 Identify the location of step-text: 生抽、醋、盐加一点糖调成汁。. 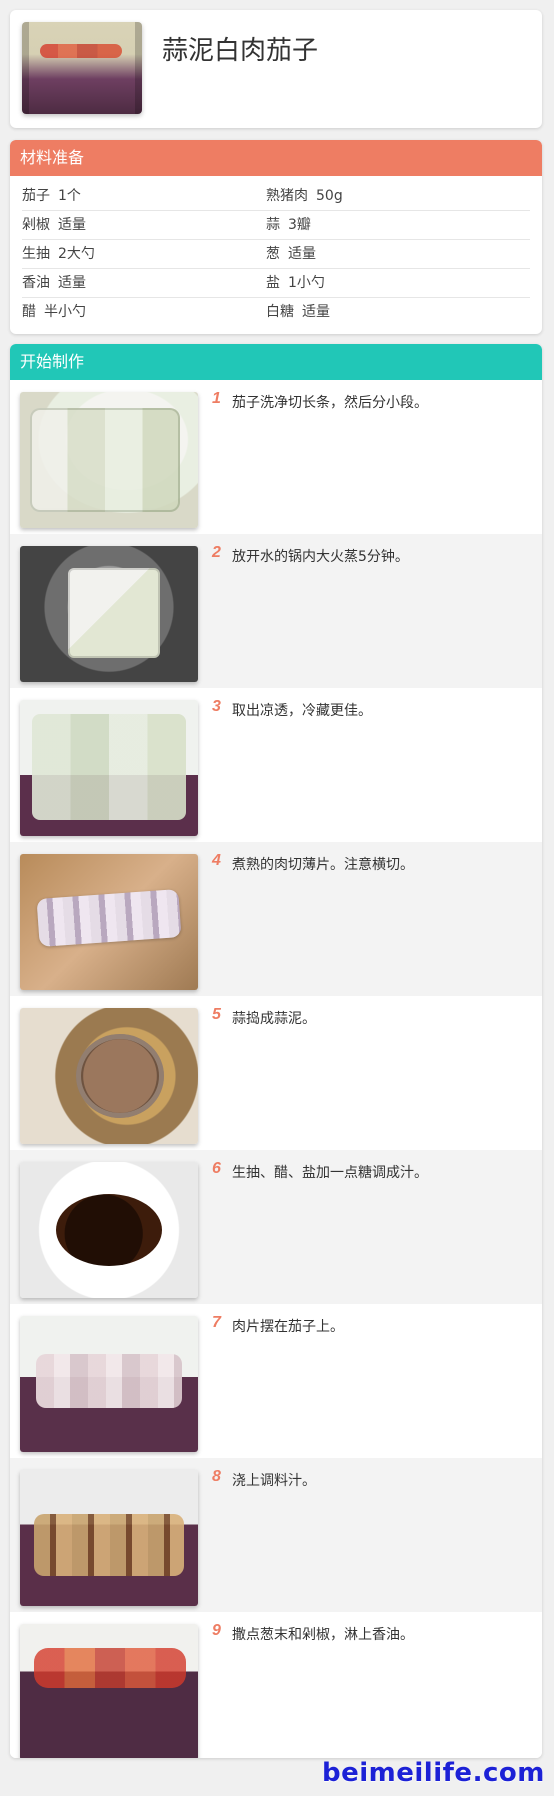
(330, 1173).